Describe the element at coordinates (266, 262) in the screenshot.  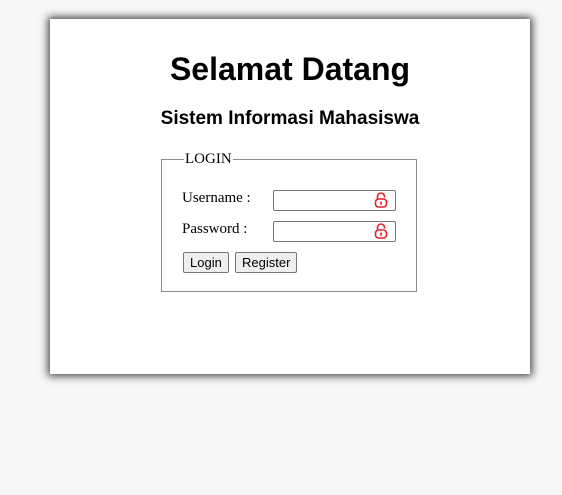
I see `register-button: Register` at that location.